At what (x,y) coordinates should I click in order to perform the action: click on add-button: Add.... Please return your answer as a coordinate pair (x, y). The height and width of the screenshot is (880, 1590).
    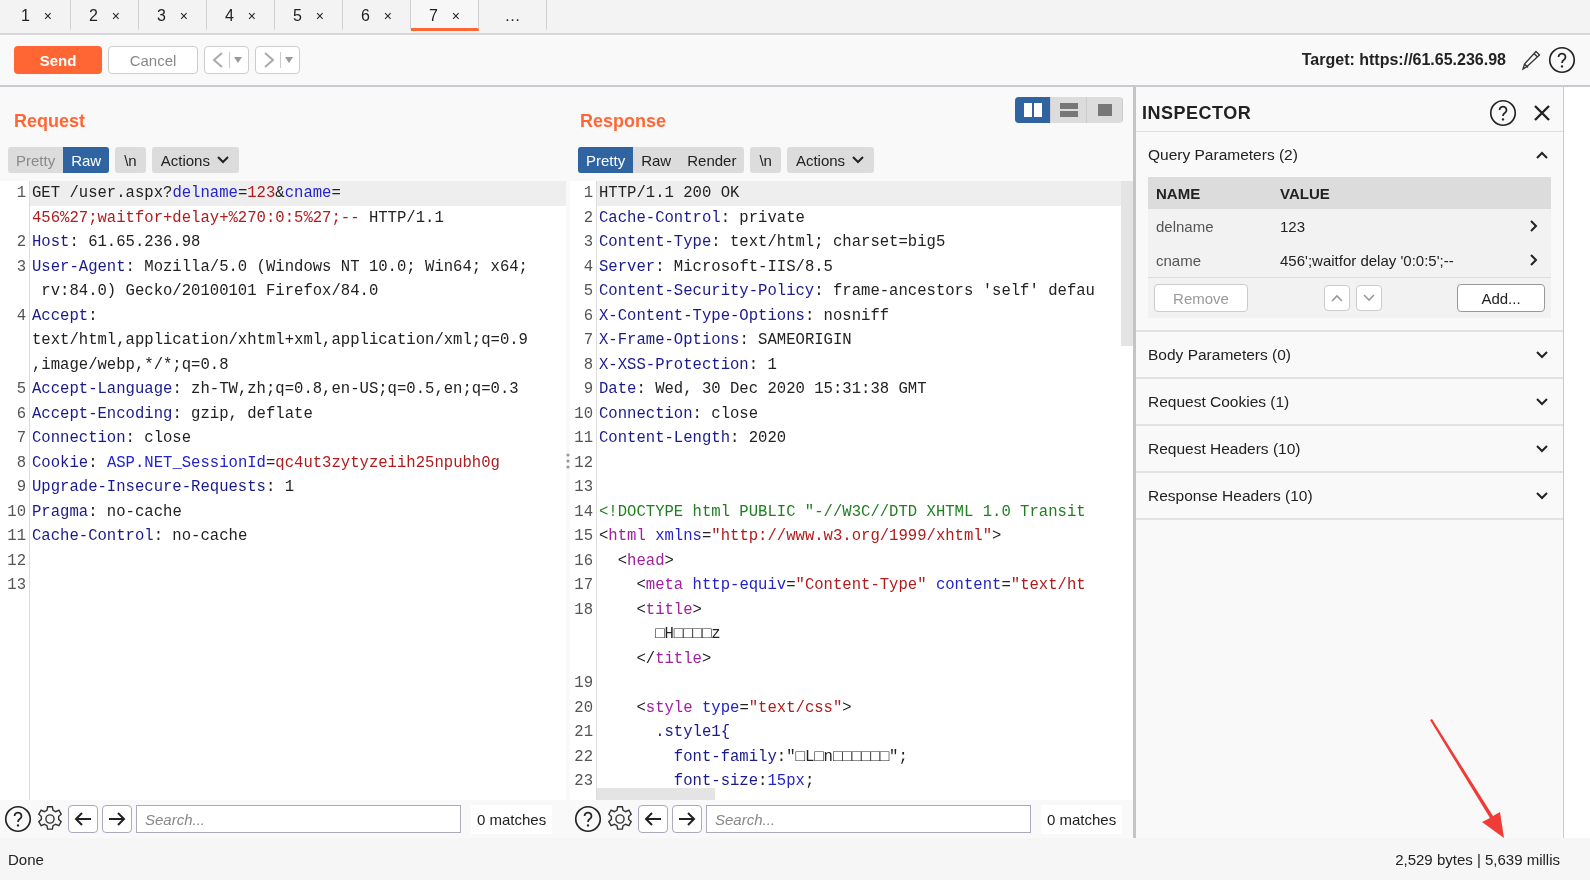
    Looking at the image, I should click on (1501, 298).